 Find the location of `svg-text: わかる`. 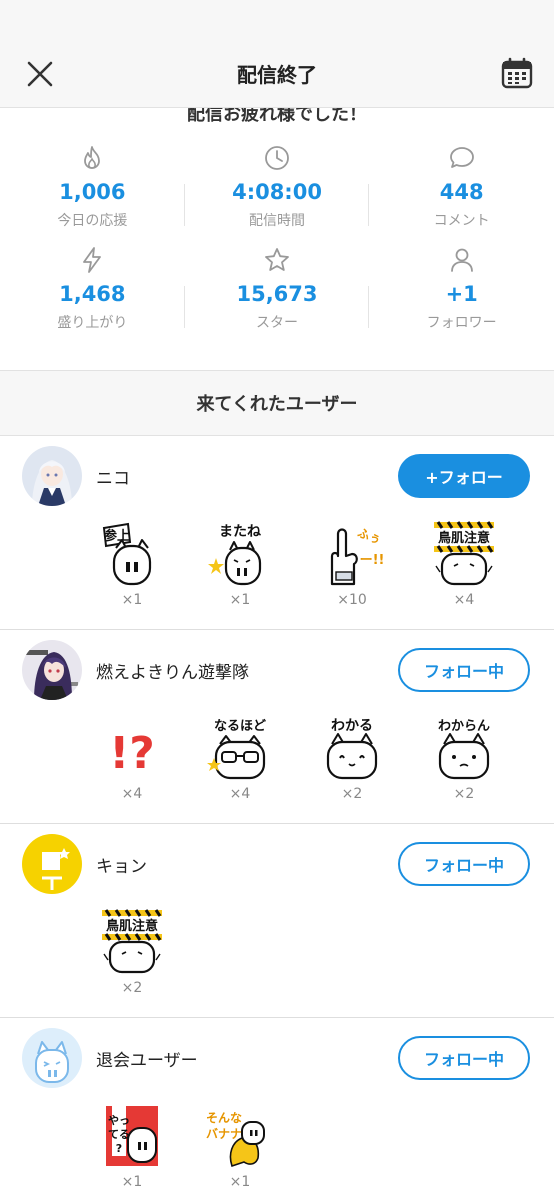

svg-text: わかる is located at coordinates (352, 726).